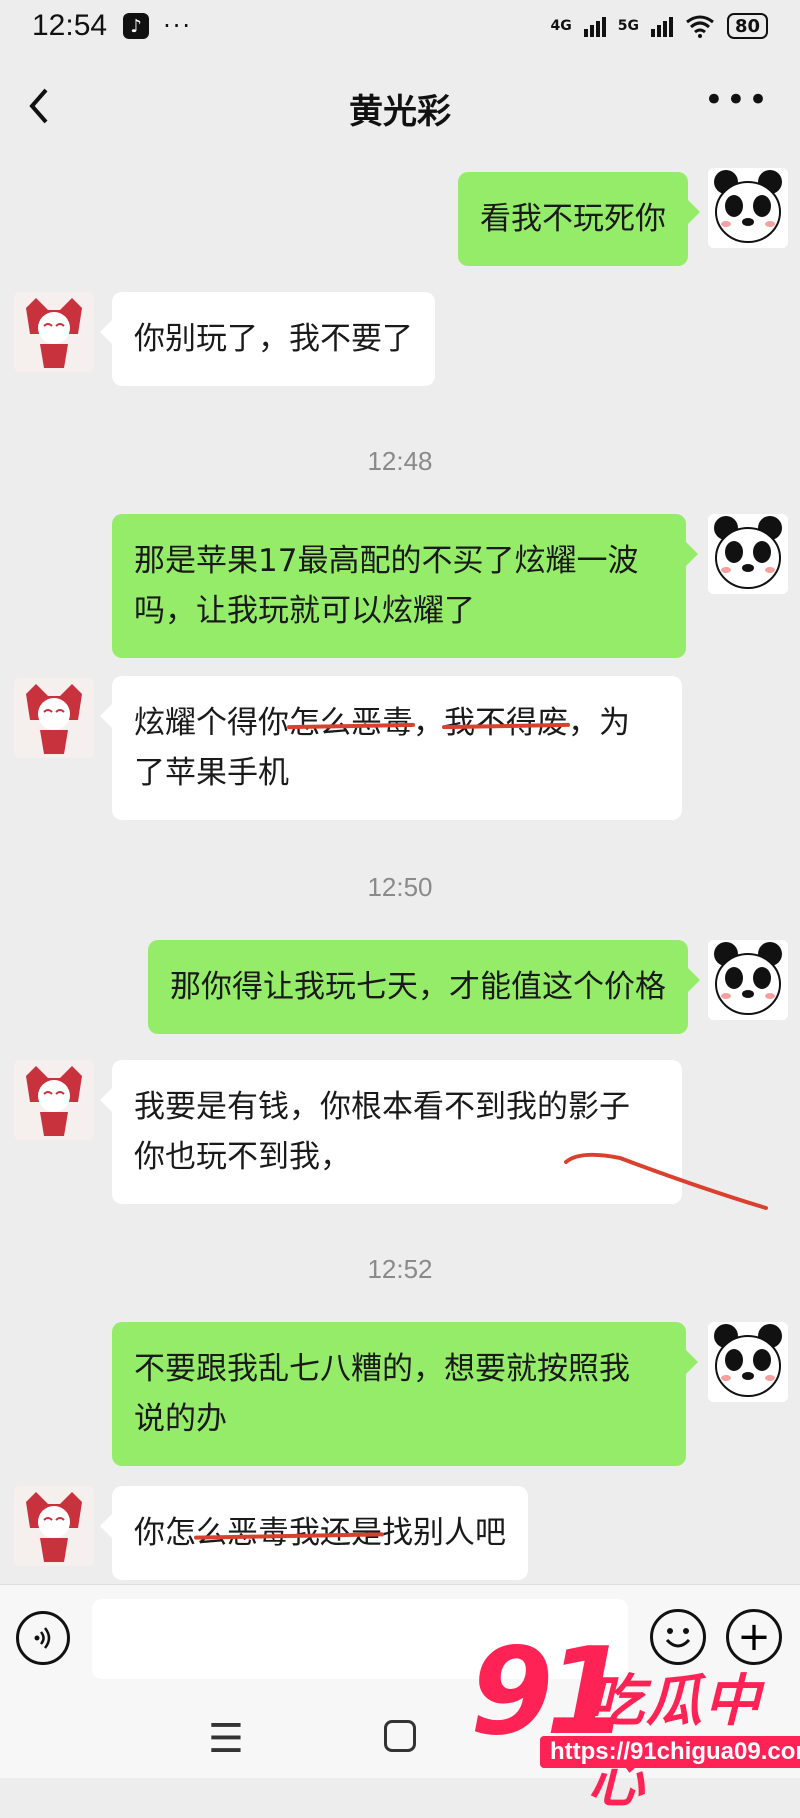 Image resolution: width=800 pixels, height=1818 pixels. I want to click on message-text-line: 不要跟我乱七八糟的，想要就按照我, so click(382, 1369).